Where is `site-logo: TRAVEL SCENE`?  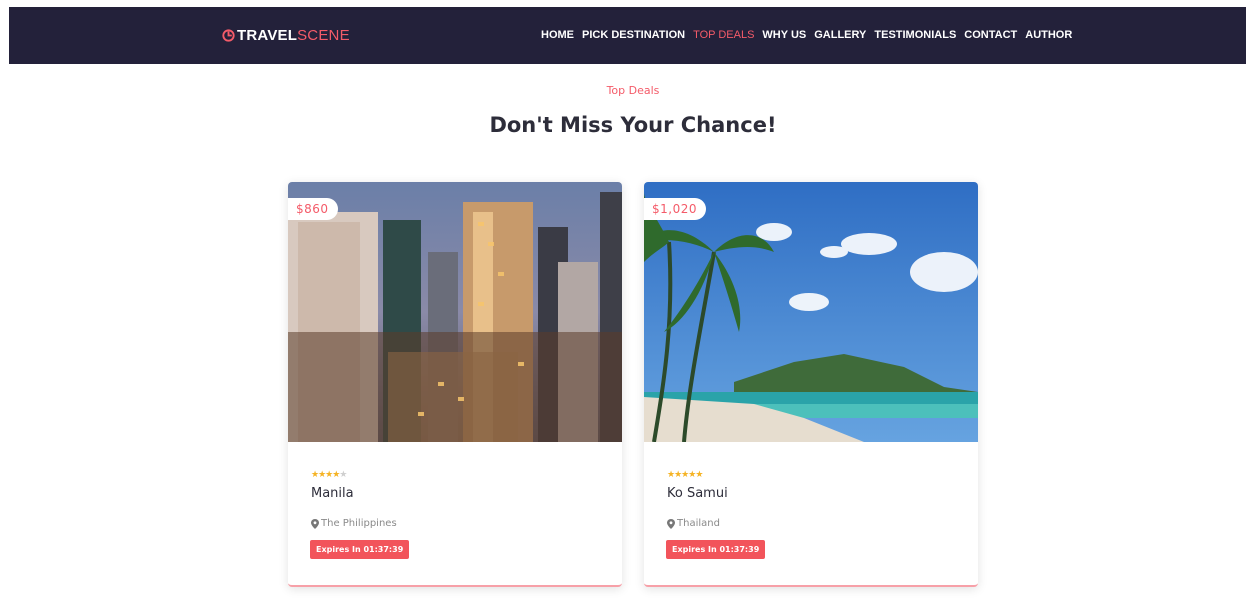 site-logo: TRAVEL SCENE is located at coordinates (286, 35).